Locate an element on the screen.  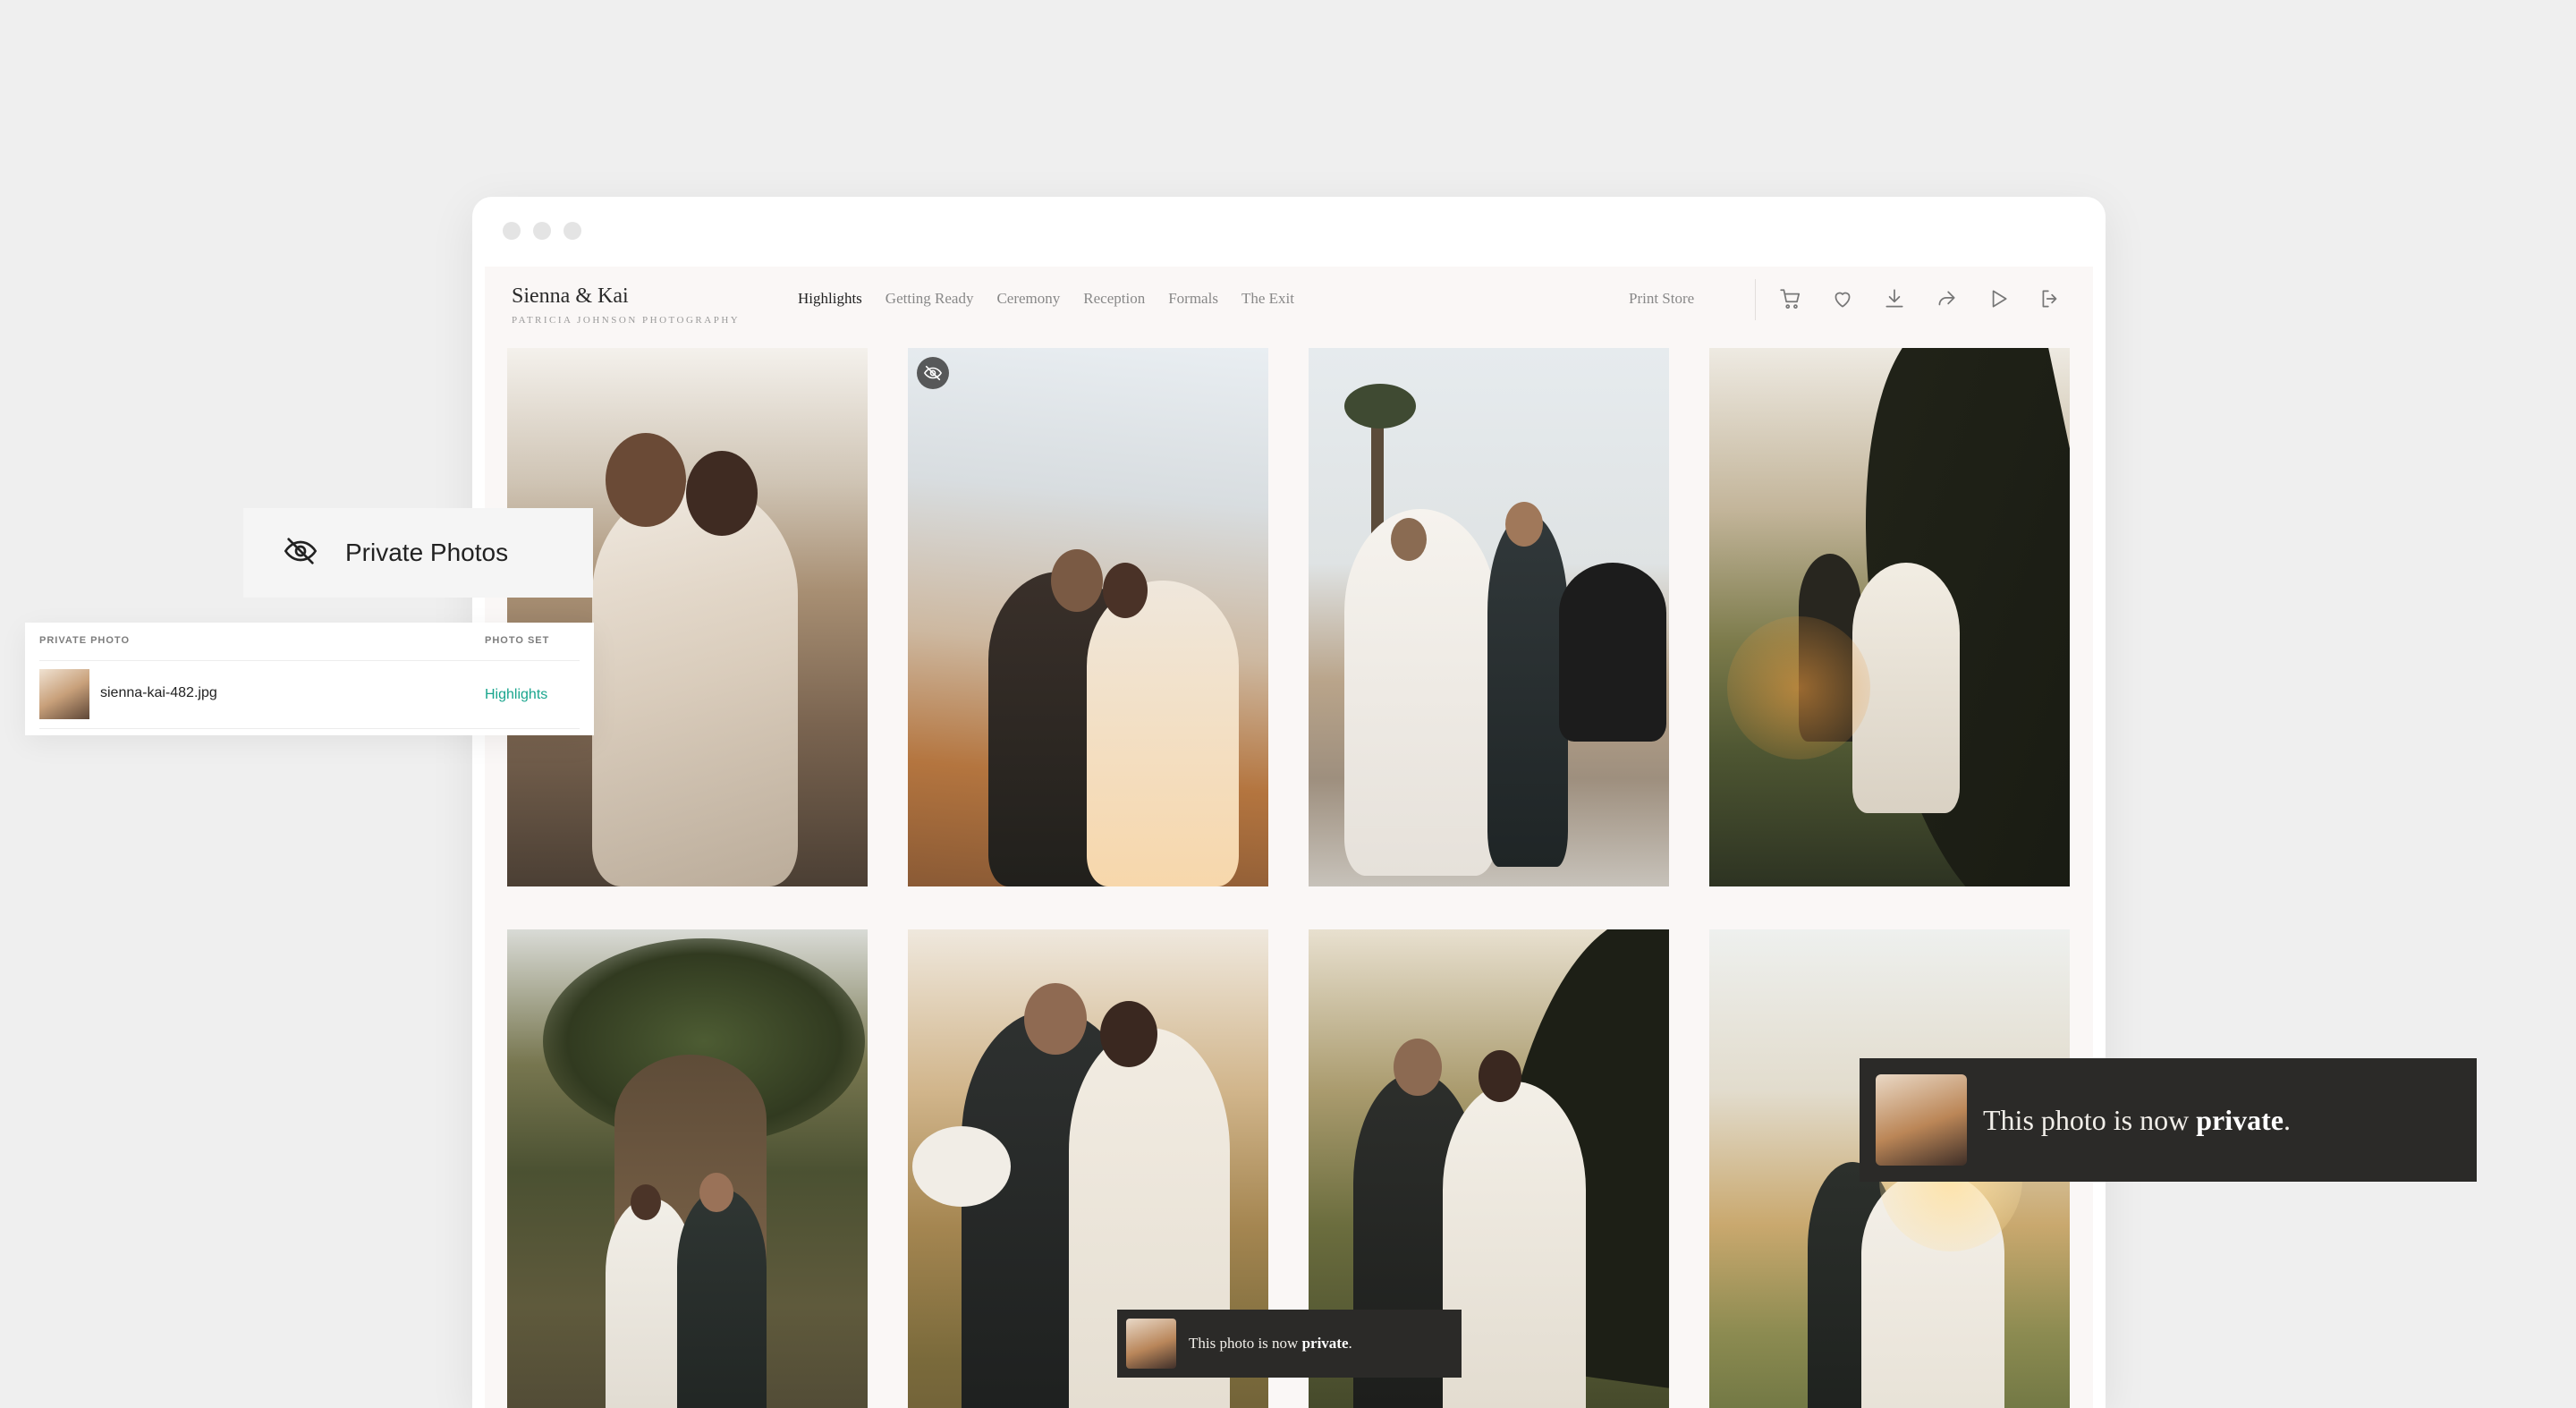
couple-figure is located at coordinates (695, 684).